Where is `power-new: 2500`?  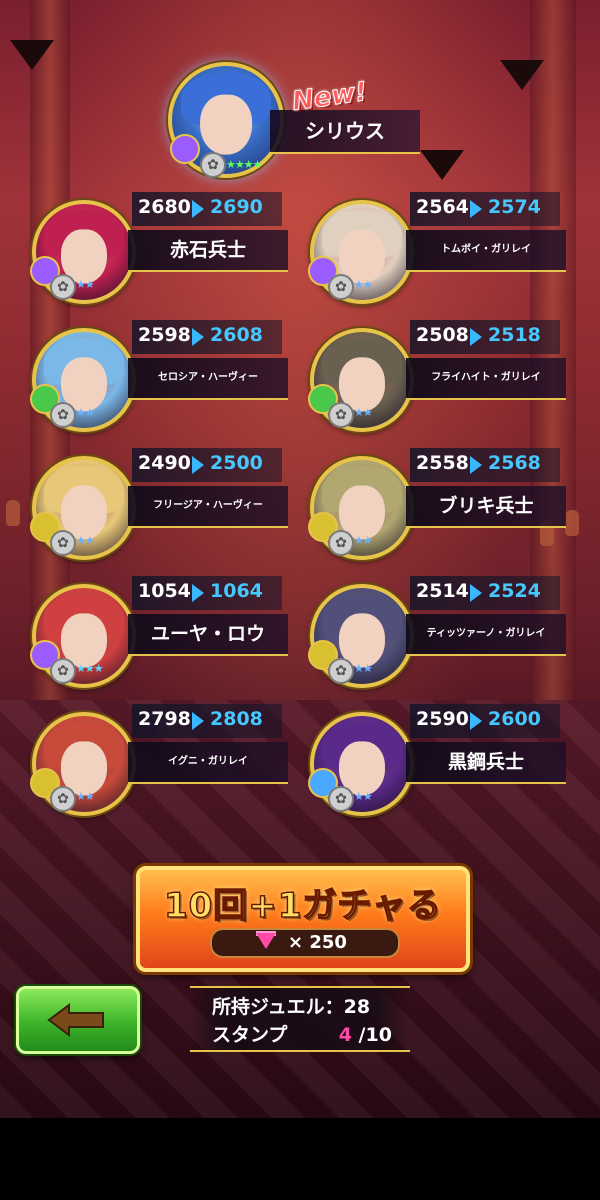
power-new: 2500 is located at coordinates (236, 463).